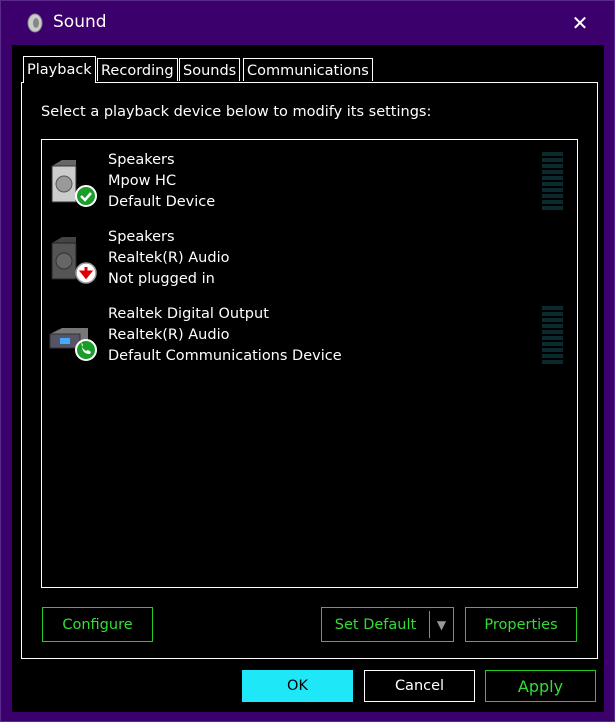 This screenshot has height=722, width=615. Describe the element at coordinates (80, 22) in the screenshot. I see `window-title: Sound` at that location.